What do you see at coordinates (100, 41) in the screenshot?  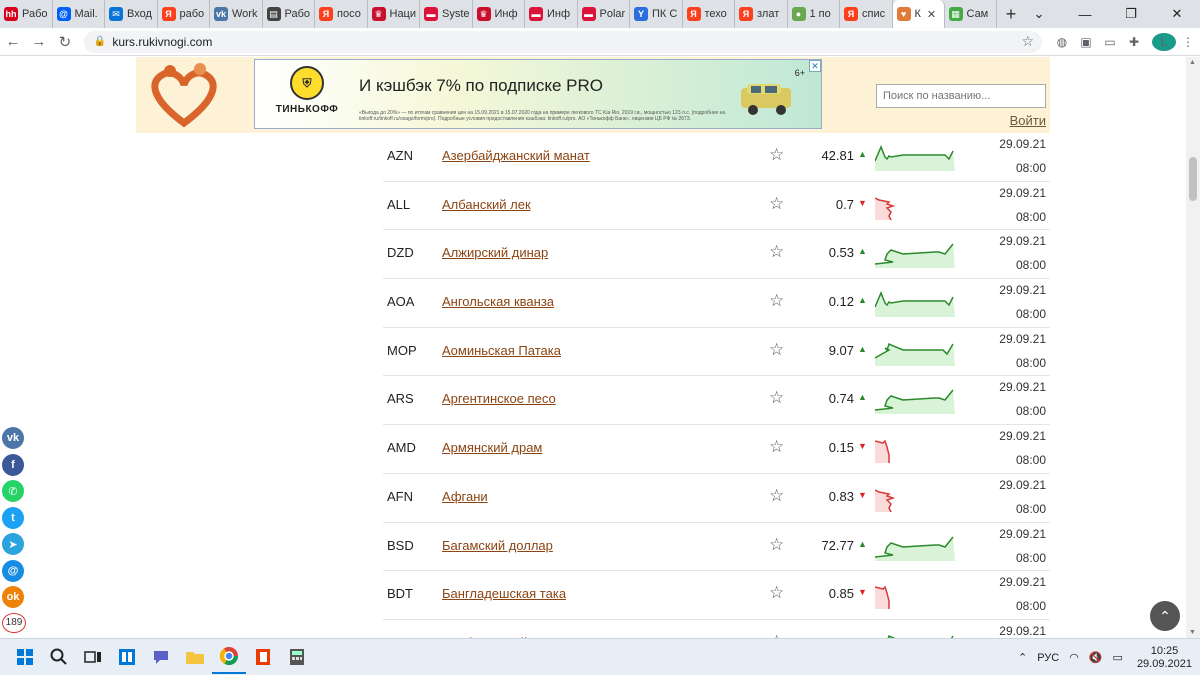 I see `lock-icon: 🔒` at bounding box center [100, 41].